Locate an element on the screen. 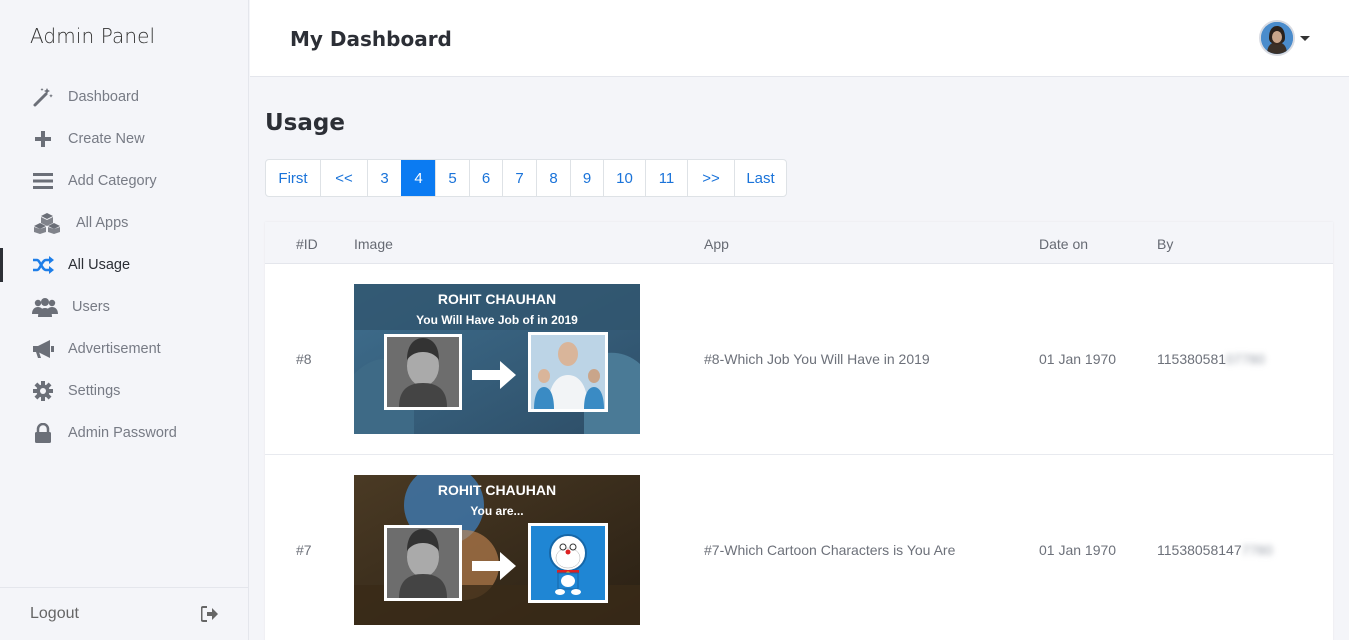  page-title: My Dashboard is located at coordinates (371, 39).